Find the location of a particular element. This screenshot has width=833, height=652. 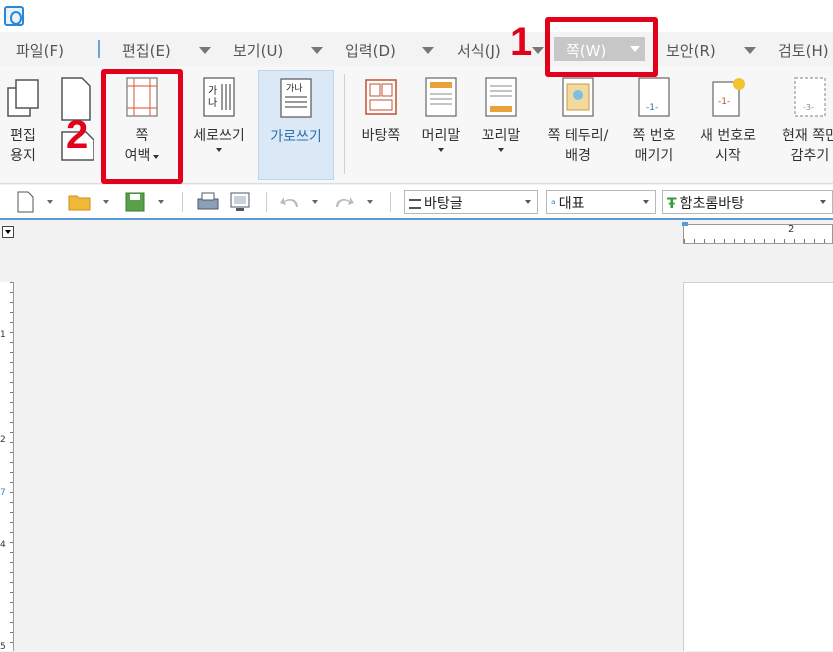

page-number-icon: -1- is located at coordinates (654, 97).